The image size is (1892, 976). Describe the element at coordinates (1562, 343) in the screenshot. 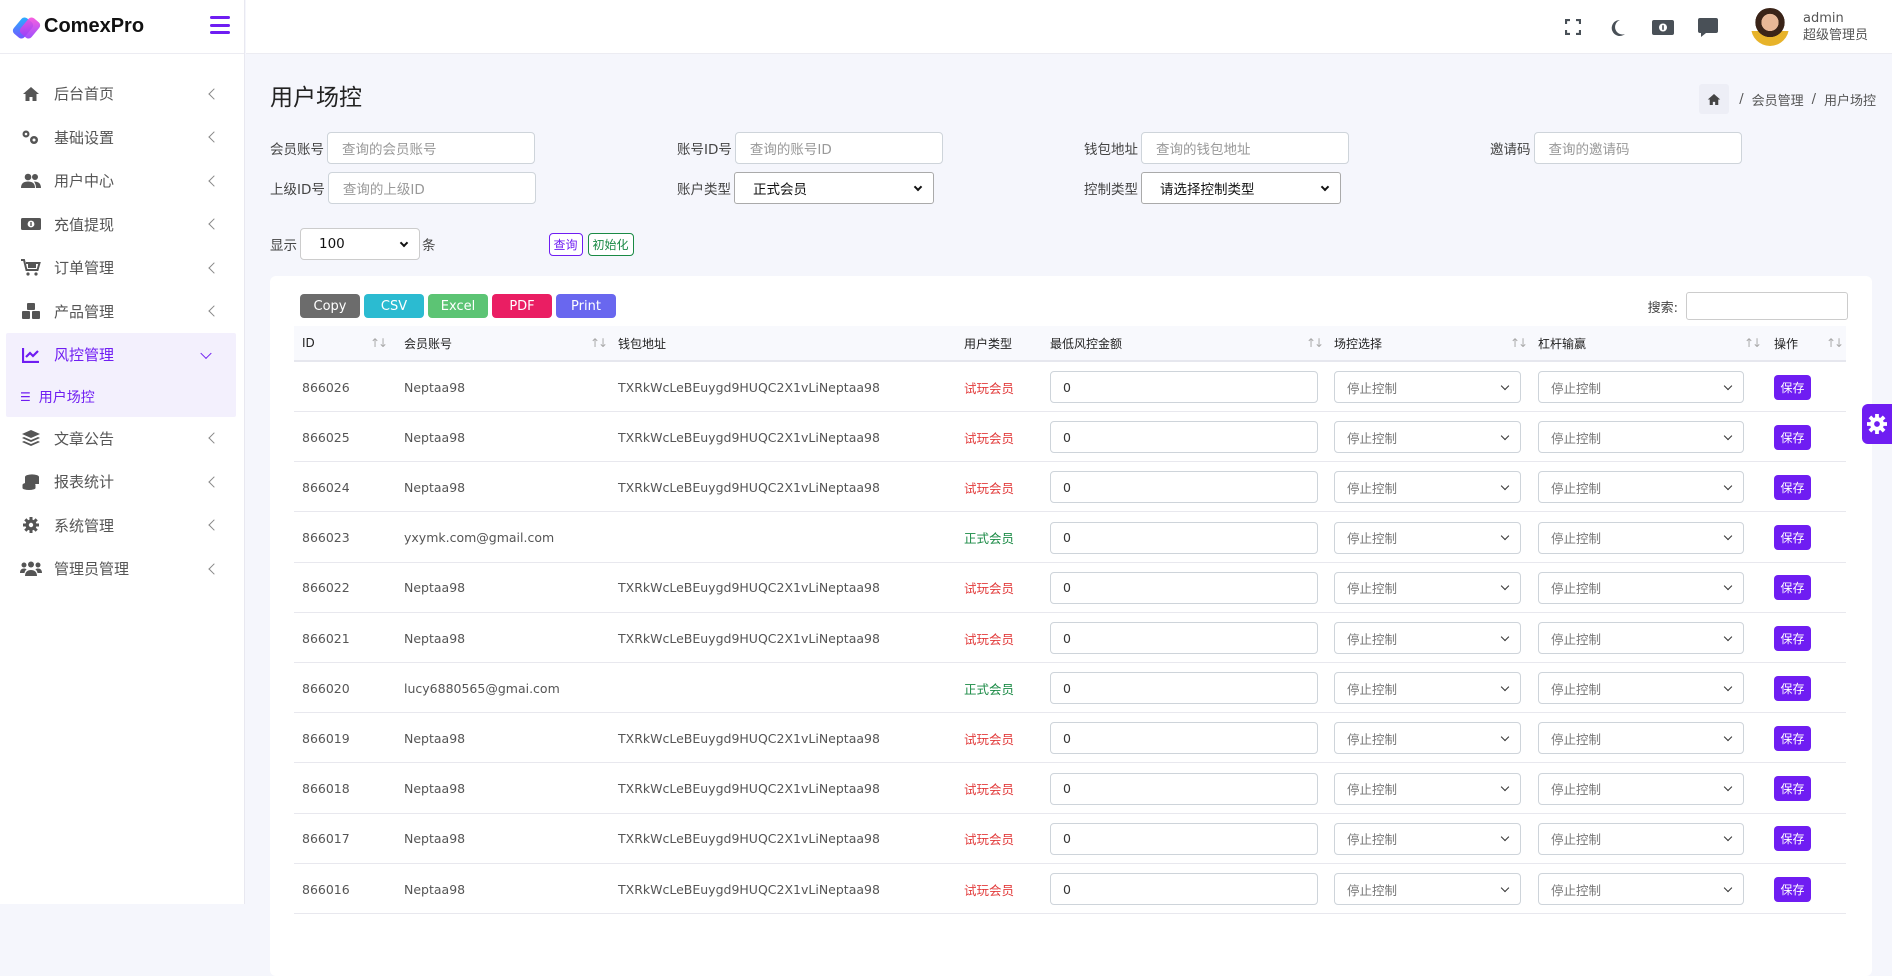

I see `column-header-leverage: 杠杆输赢` at that location.